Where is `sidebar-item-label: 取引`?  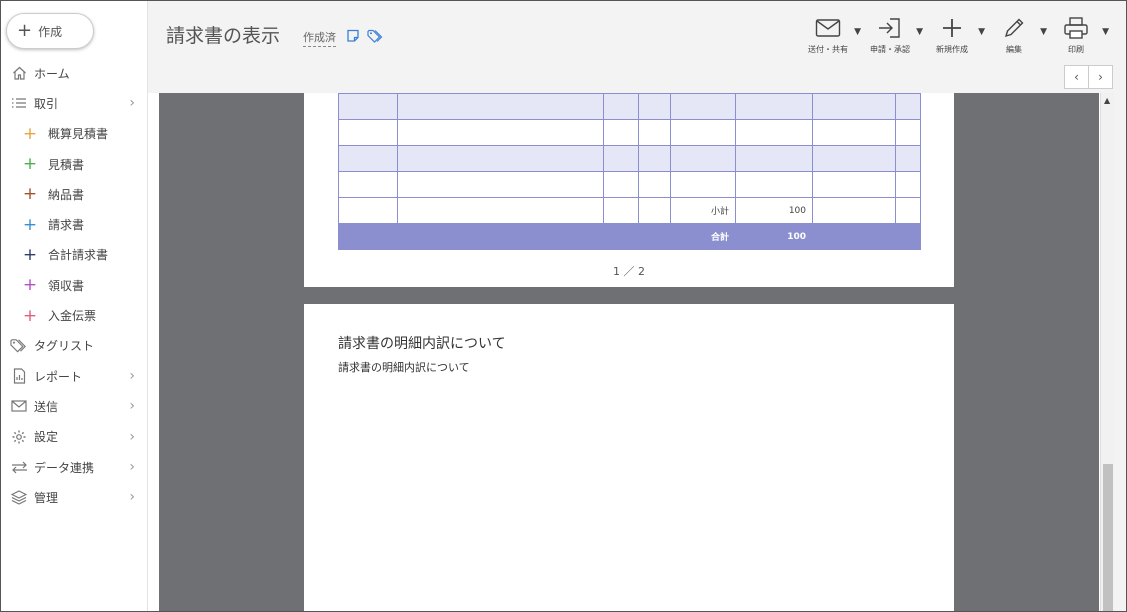 sidebar-item-label: 取引 is located at coordinates (46, 103).